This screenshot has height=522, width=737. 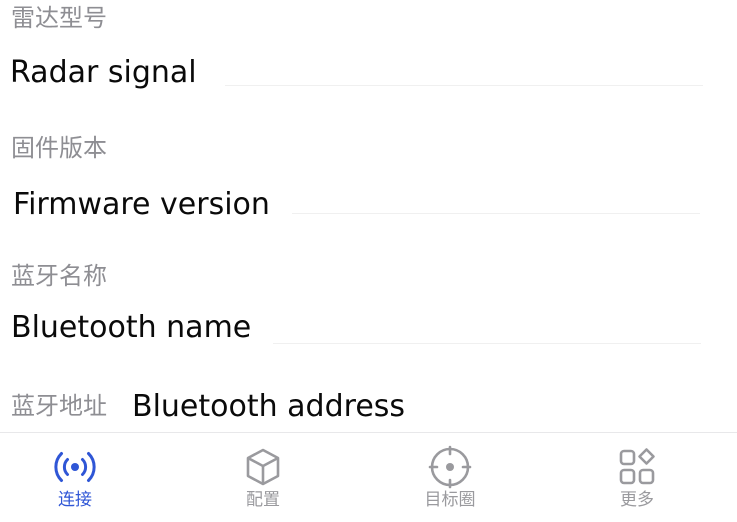 I want to click on tab-connect: 连接, so click(x=83, y=477).